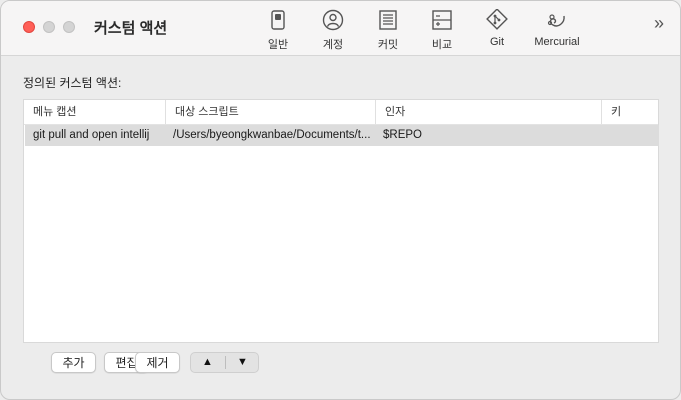 The width and height of the screenshot is (681, 400). Describe the element at coordinates (557, 42) in the screenshot. I see `toolbar-label-mercurial: Mercurial` at that location.